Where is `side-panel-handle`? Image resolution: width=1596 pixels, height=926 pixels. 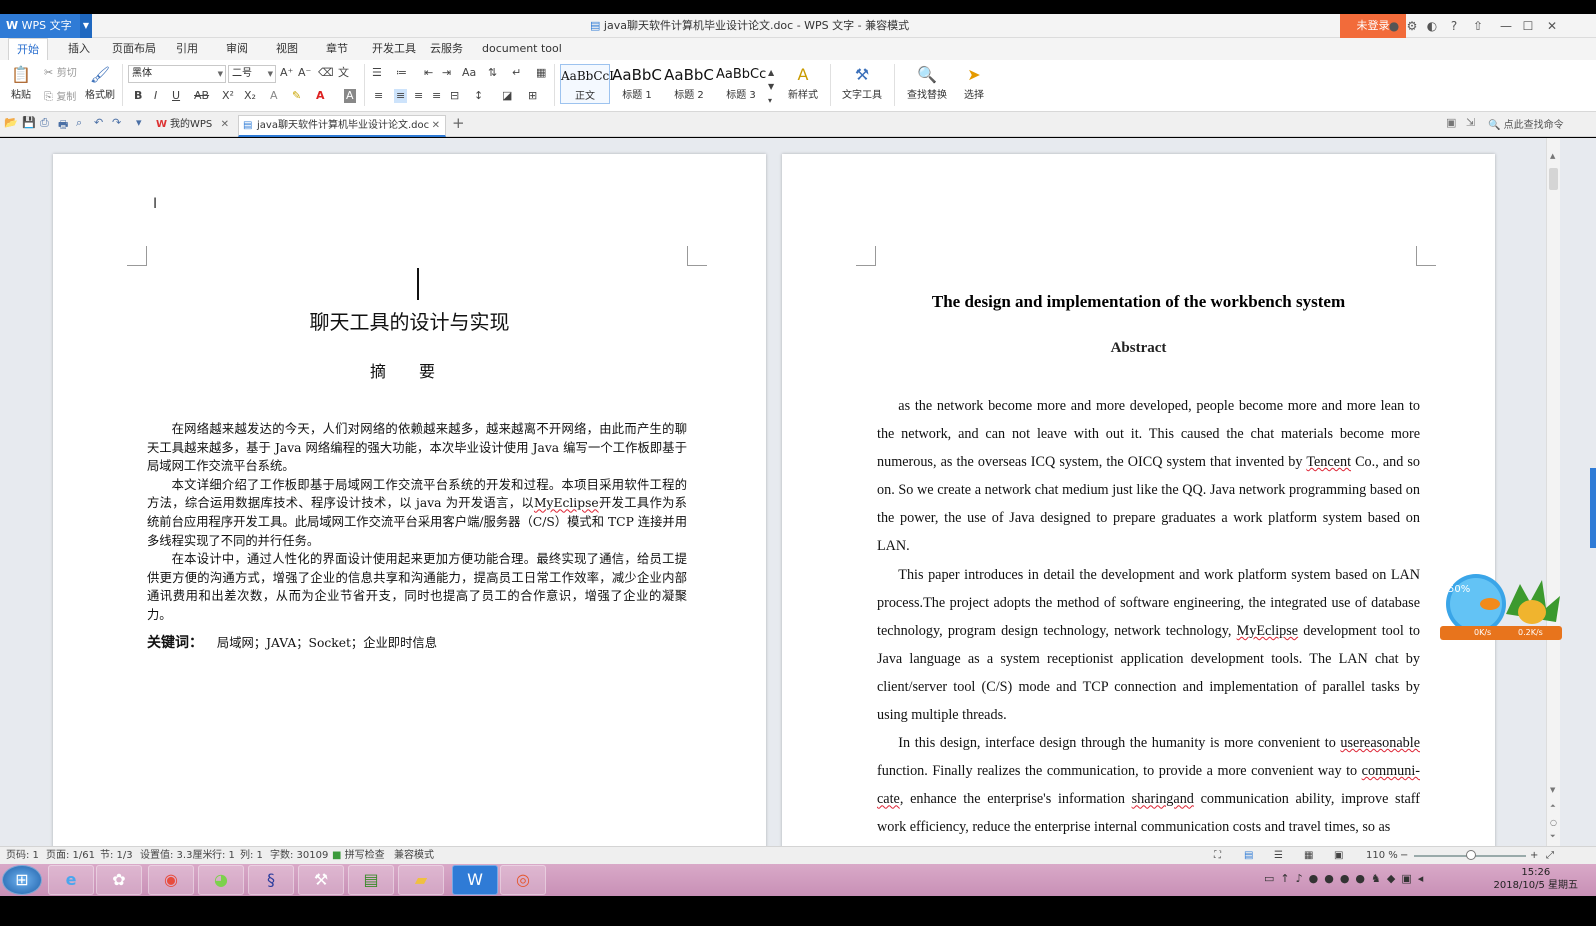 side-panel-handle is located at coordinates (1593, 508).